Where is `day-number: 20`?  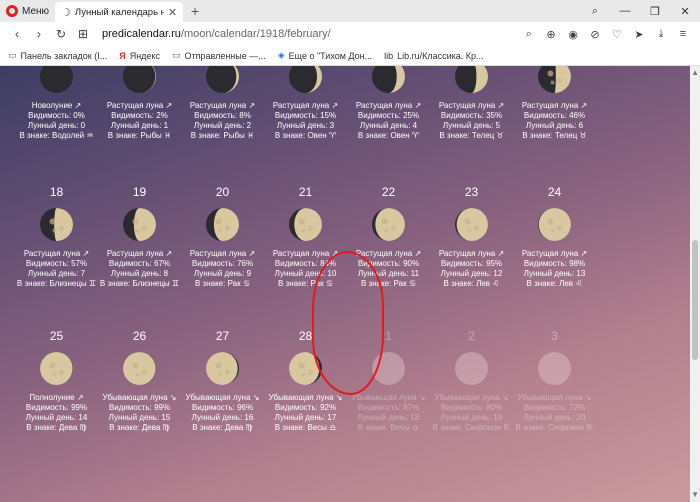 day-number: 20 is located at coordinates (222, 192).